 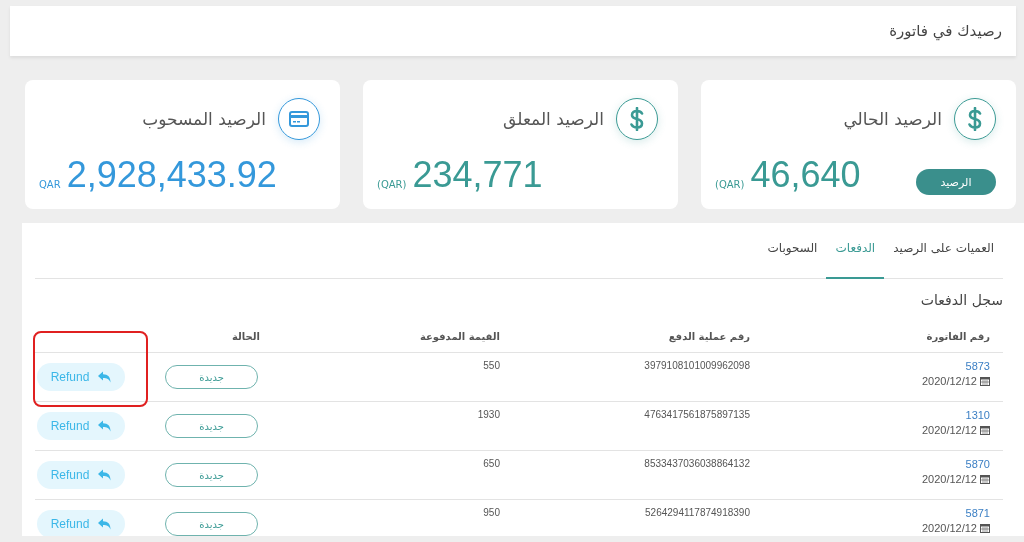 I want to click on column-header: رقم عملية الدفع, so click(x=709, y=336).